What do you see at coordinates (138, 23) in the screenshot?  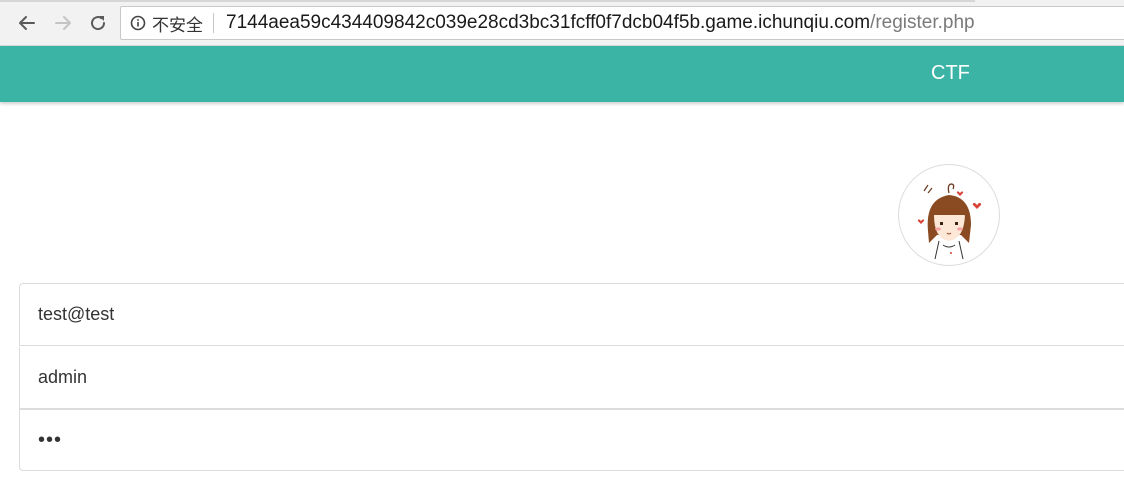 I see `info-icon` at bounding box center [138, 23].